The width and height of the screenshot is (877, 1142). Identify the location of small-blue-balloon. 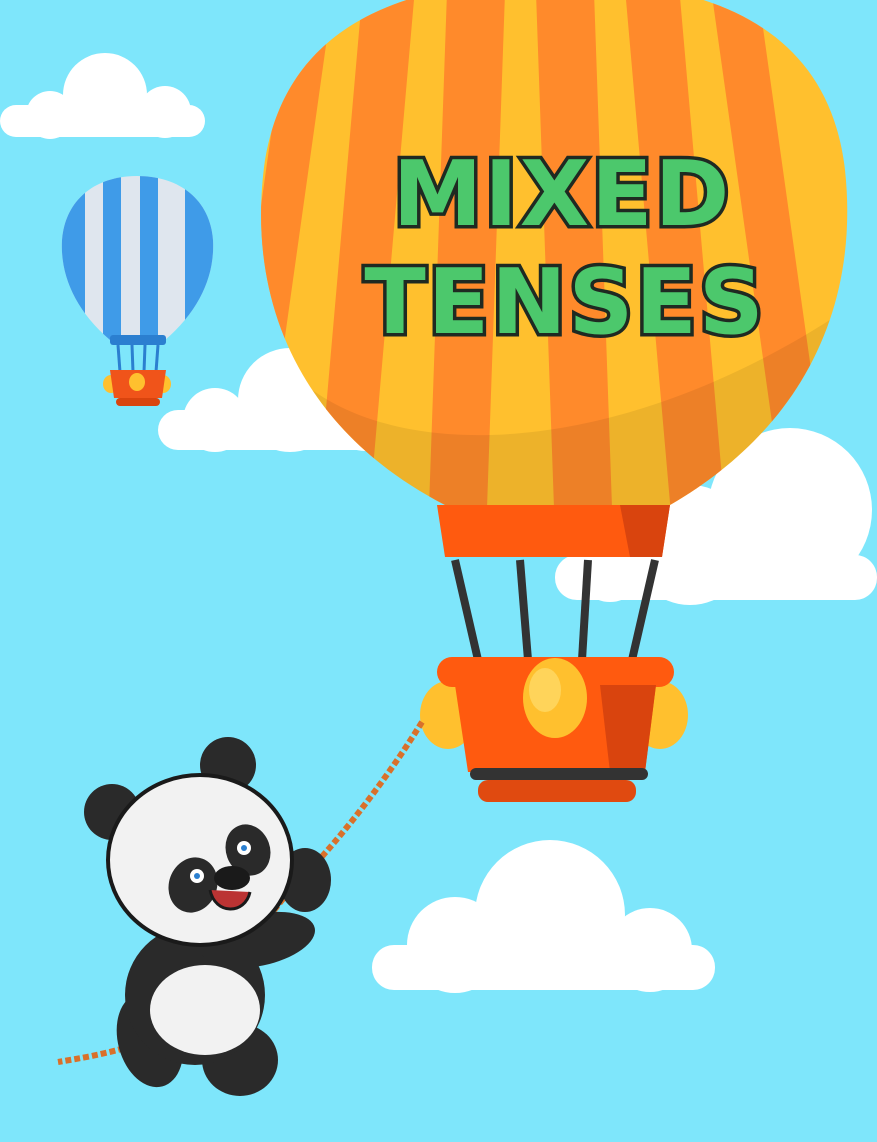
(137, 291).